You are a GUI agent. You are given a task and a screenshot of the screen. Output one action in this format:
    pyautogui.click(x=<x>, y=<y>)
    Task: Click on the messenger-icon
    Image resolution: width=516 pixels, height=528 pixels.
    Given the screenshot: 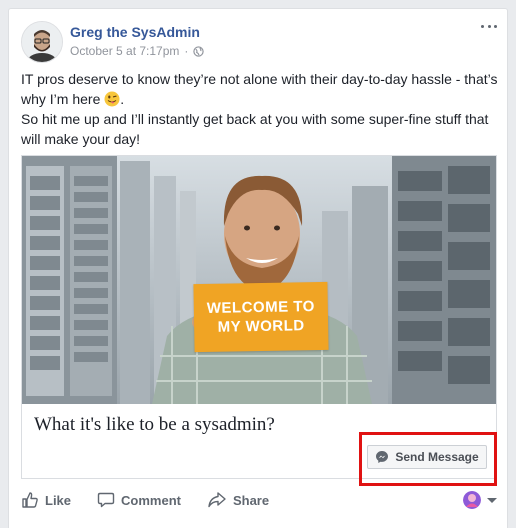 What is the action you would take?
    pyautogui.click(x=382, y=457)
    